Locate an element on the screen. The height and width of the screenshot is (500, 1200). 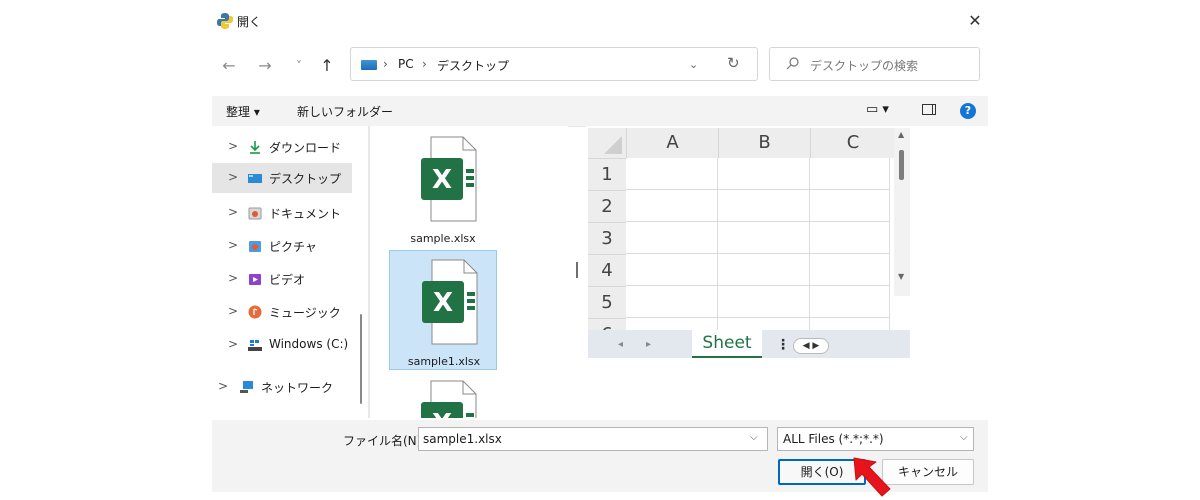
sidebar-item-label: ビデオ is located at coordinates (287, 280).